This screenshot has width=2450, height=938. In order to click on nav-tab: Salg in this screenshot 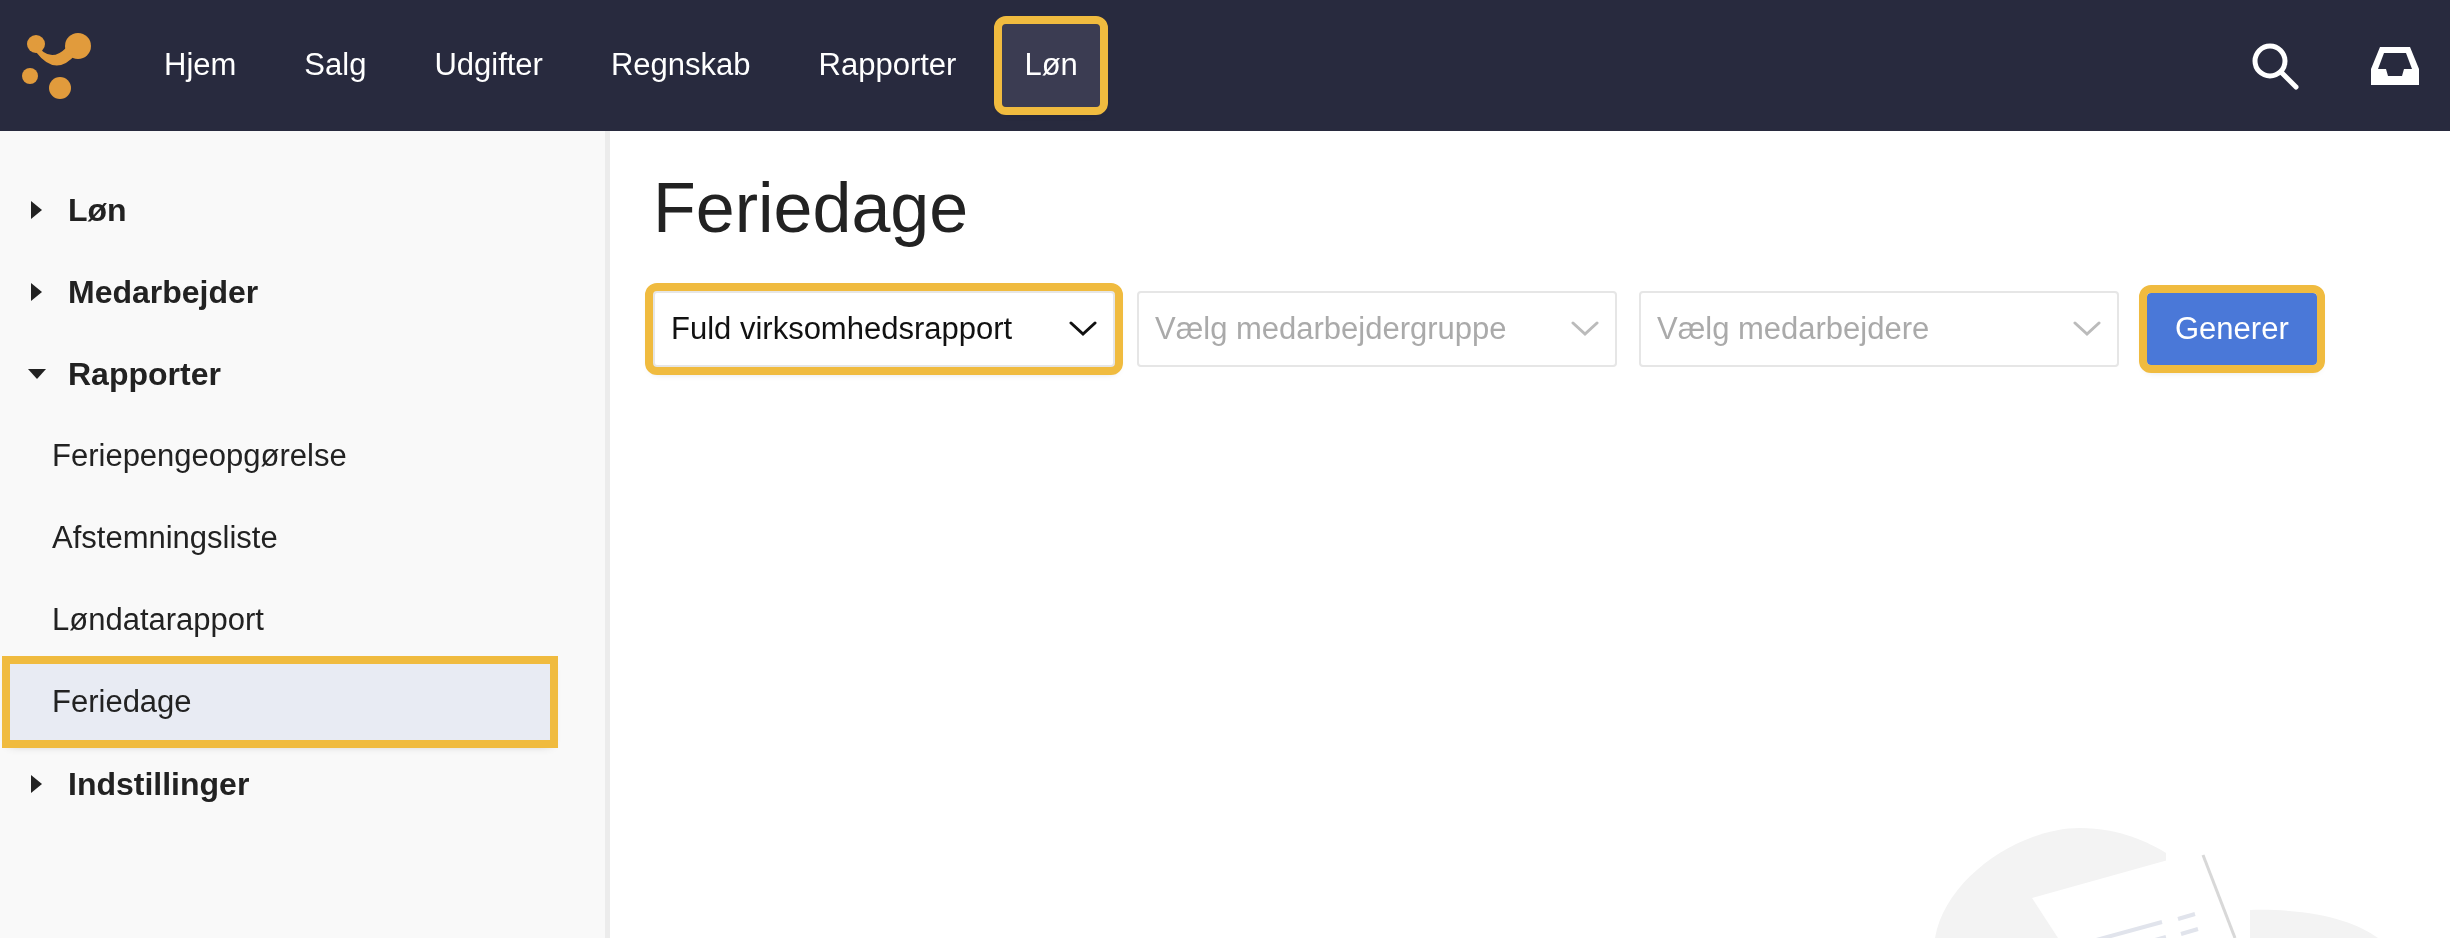, I will do `click(335, 65)`.